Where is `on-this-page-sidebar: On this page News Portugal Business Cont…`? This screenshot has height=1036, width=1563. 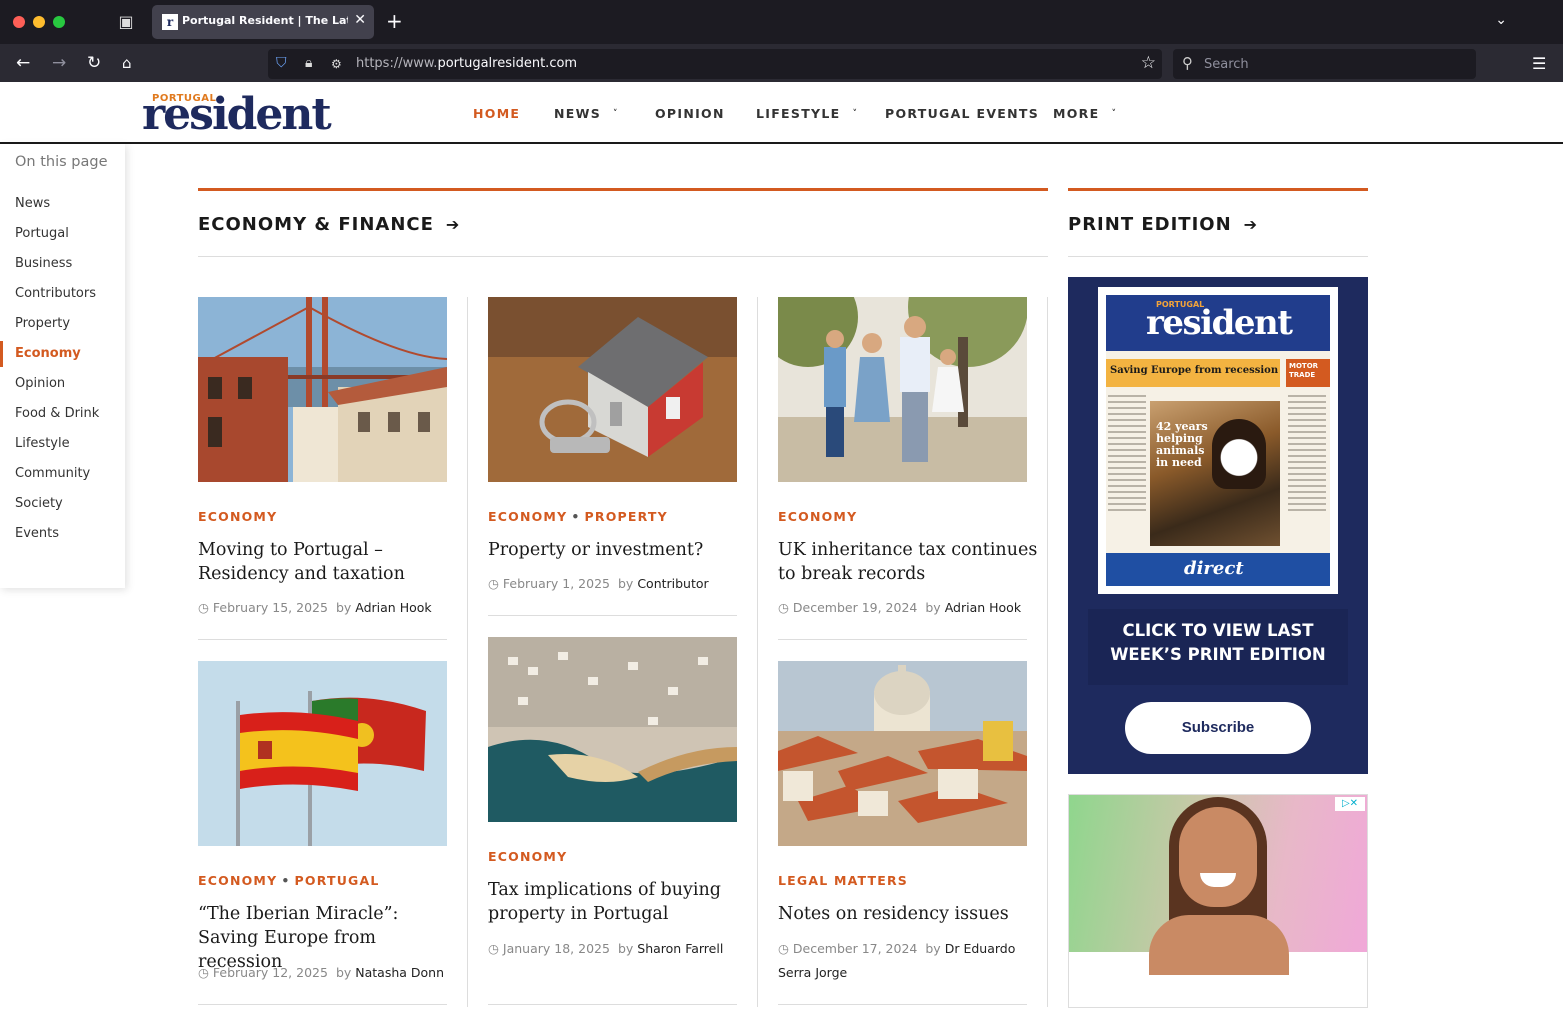
on-this-page-sidebar: On this page News Portugal Business Cont… is located at coordinates (62, 366).